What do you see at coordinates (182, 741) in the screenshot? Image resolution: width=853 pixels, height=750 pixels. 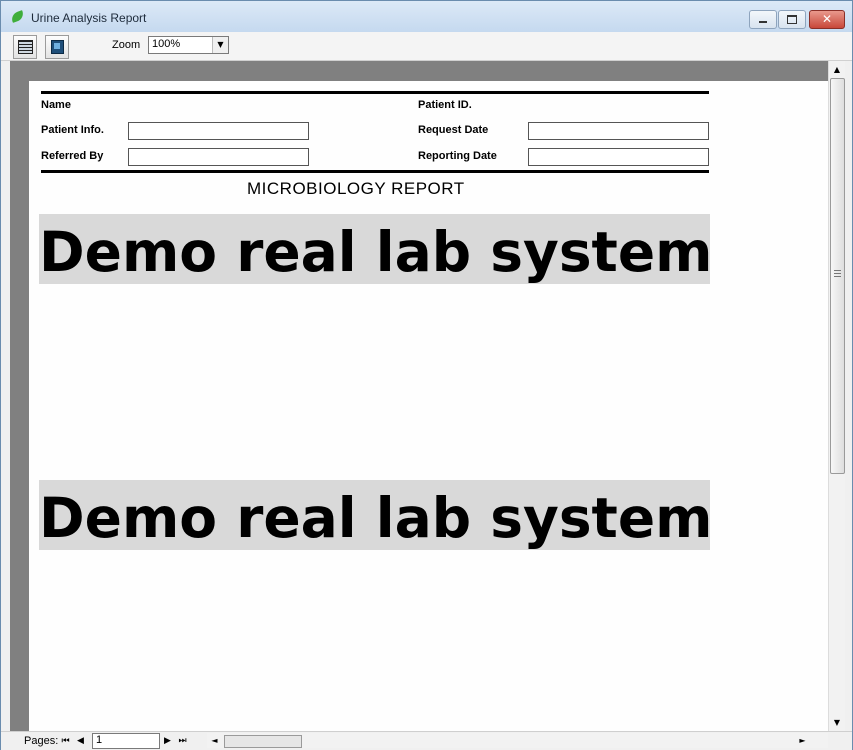 I see `last-page-icon: ⏭` at bounding box center [182, 741].